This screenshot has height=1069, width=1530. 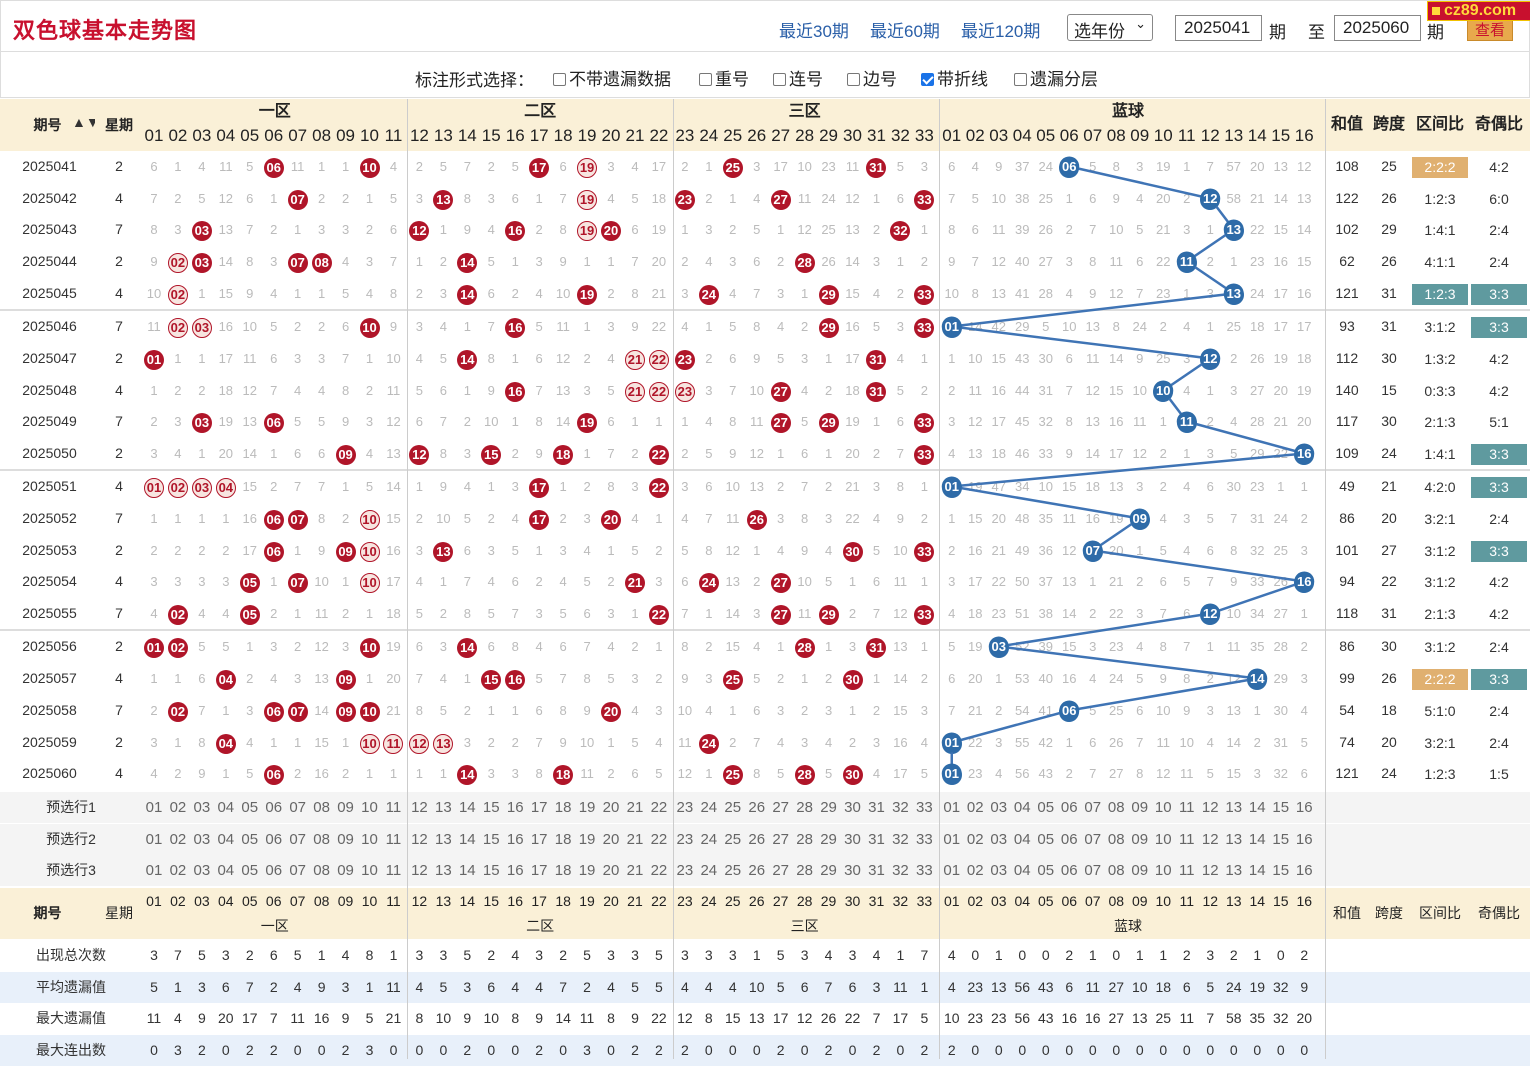 I want to click on blue-ball-marker-label: 10, so click(x=1163, y=390).